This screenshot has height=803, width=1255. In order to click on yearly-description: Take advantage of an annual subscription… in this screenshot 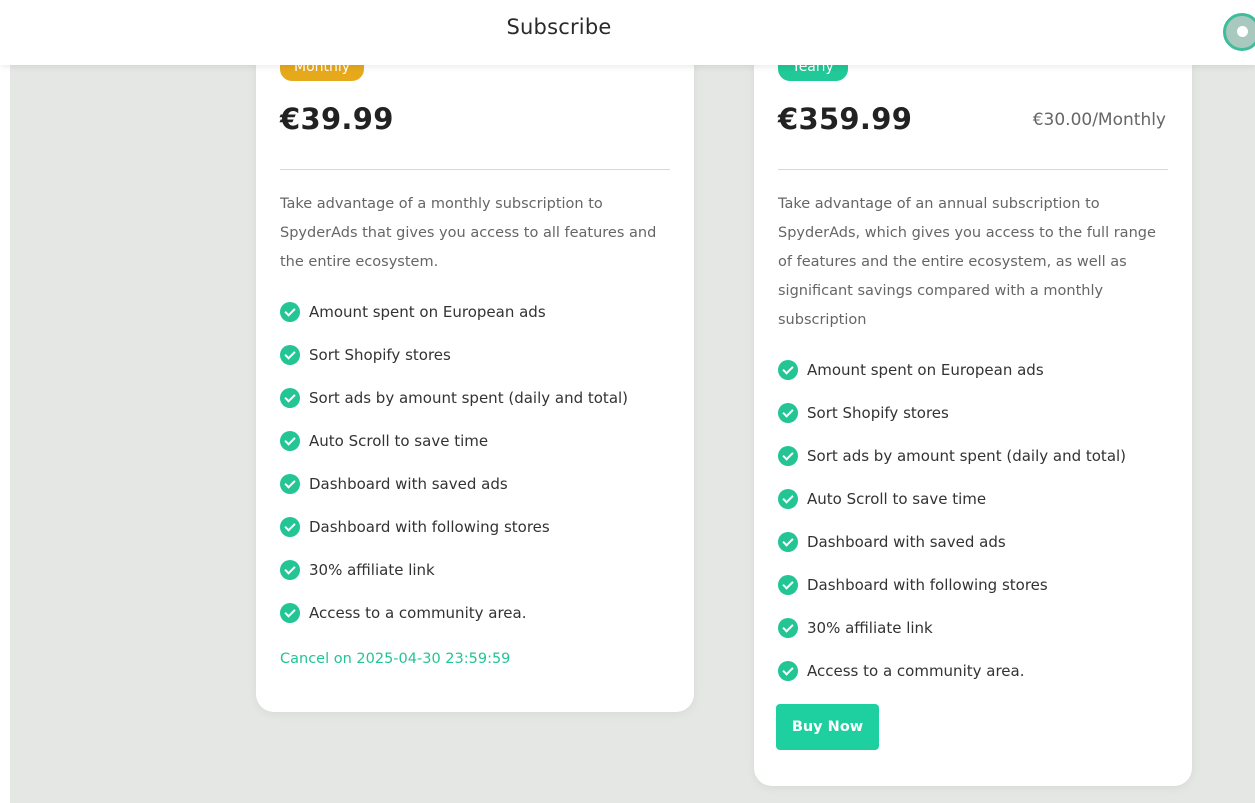, I will do `click(967, 262)`.